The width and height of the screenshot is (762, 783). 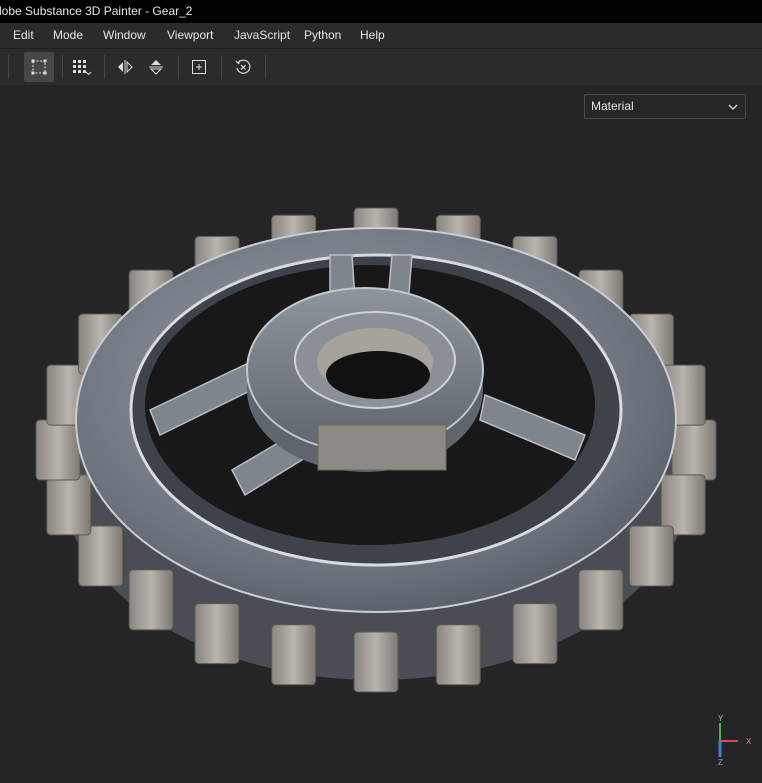 What do you see at coordinates (720, 762) in the screenshot?
I see `axis-z-label: Z` at bounding box center [720, 762].